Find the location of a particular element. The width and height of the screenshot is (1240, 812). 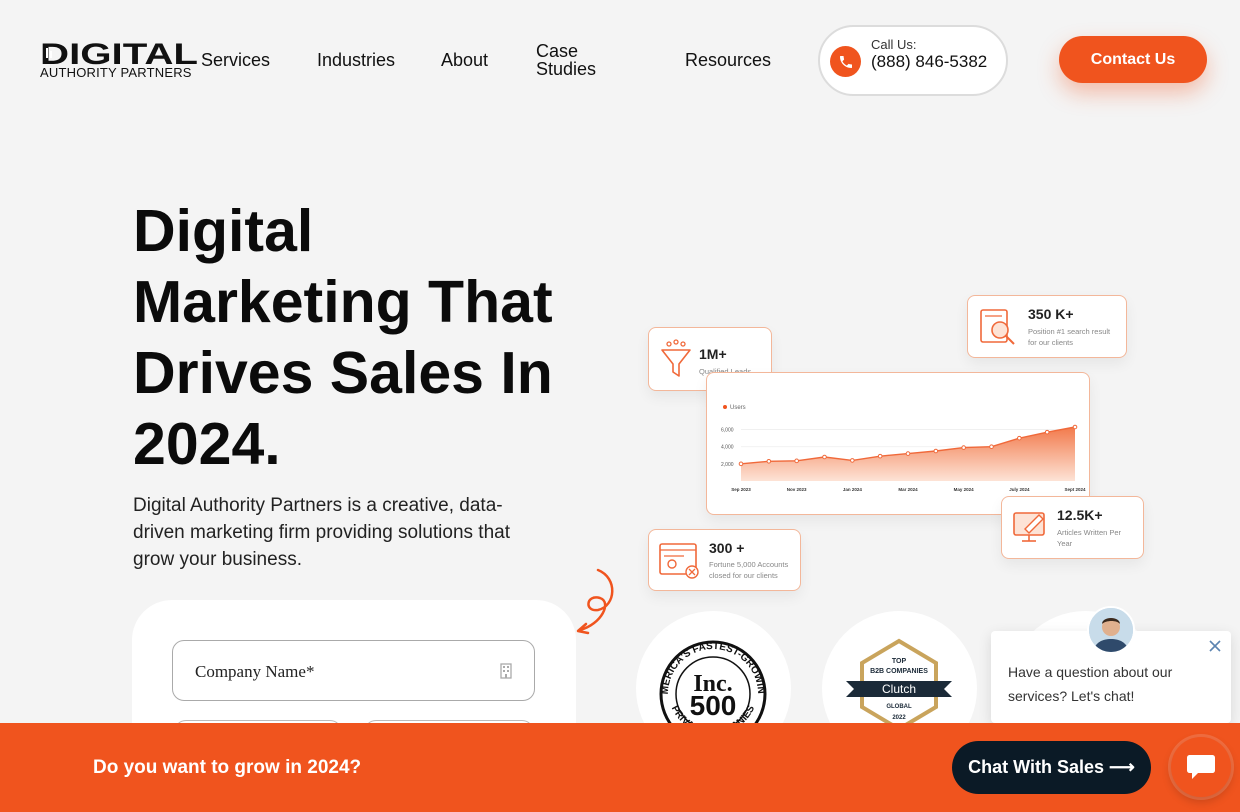

nav-services: Services is located at coordinates (235, 60).